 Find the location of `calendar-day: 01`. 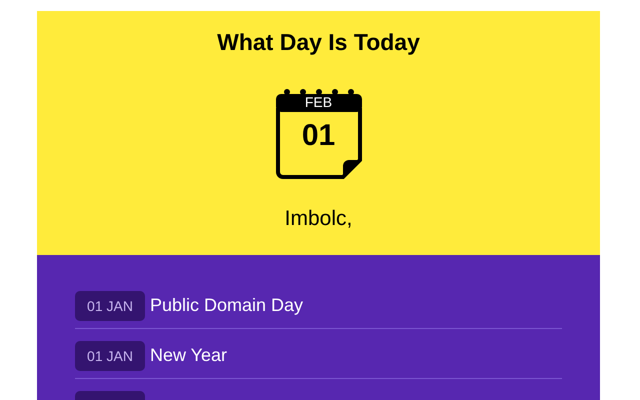

calendar-day: 01 is located at coordinates (318, 136).